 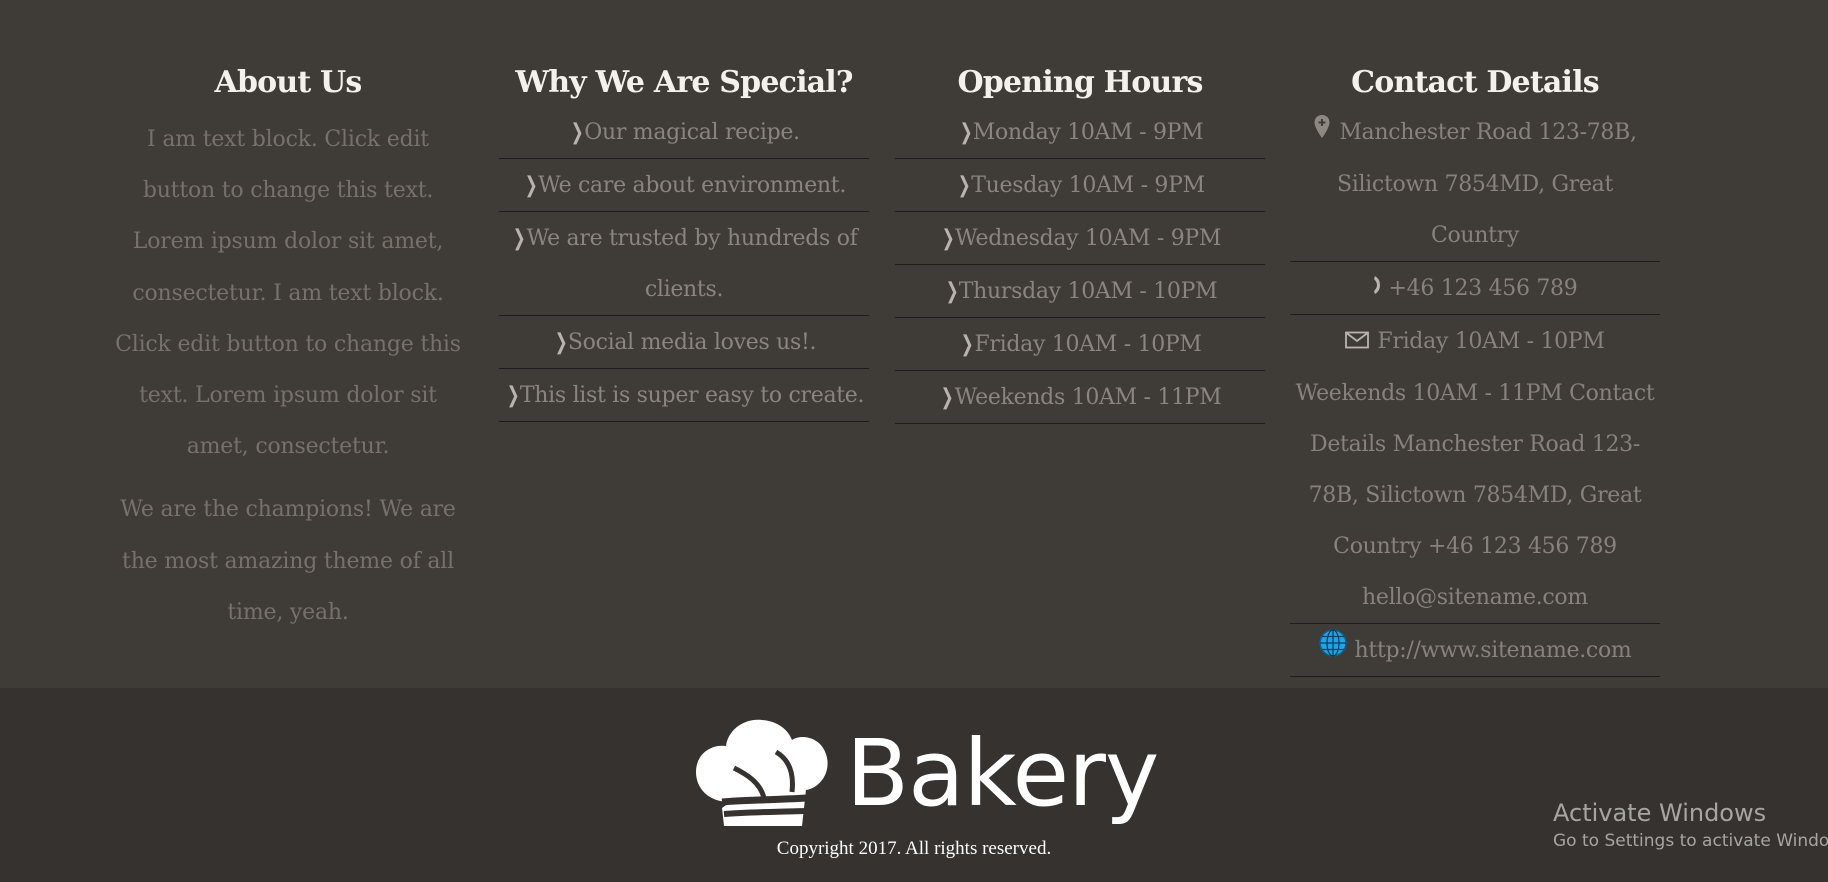 What do you see at coordinates (1475, 82) in the screenshot?
I see `contact-details-heading: Contact Details` at bounding box center [1475, 82].